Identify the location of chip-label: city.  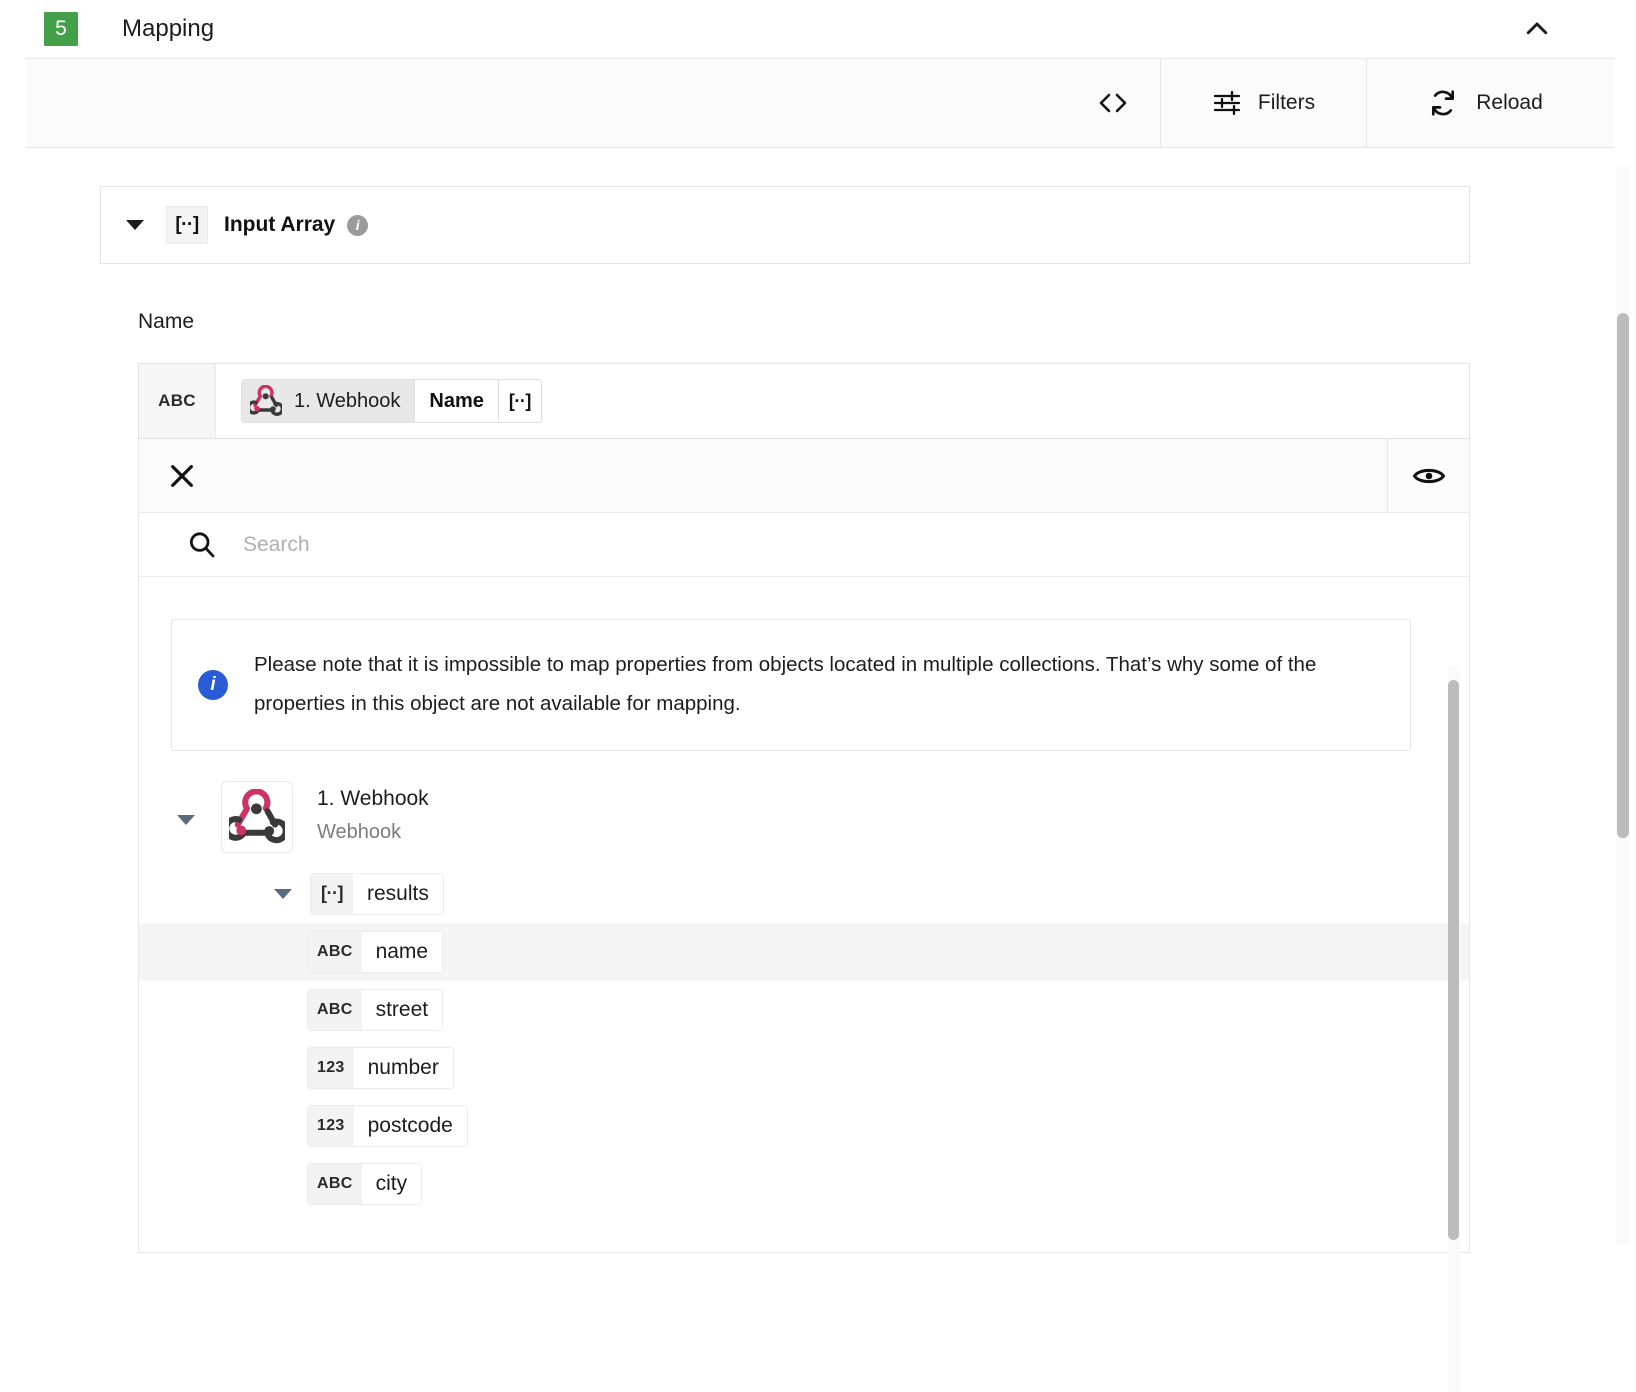
(391, 1183).